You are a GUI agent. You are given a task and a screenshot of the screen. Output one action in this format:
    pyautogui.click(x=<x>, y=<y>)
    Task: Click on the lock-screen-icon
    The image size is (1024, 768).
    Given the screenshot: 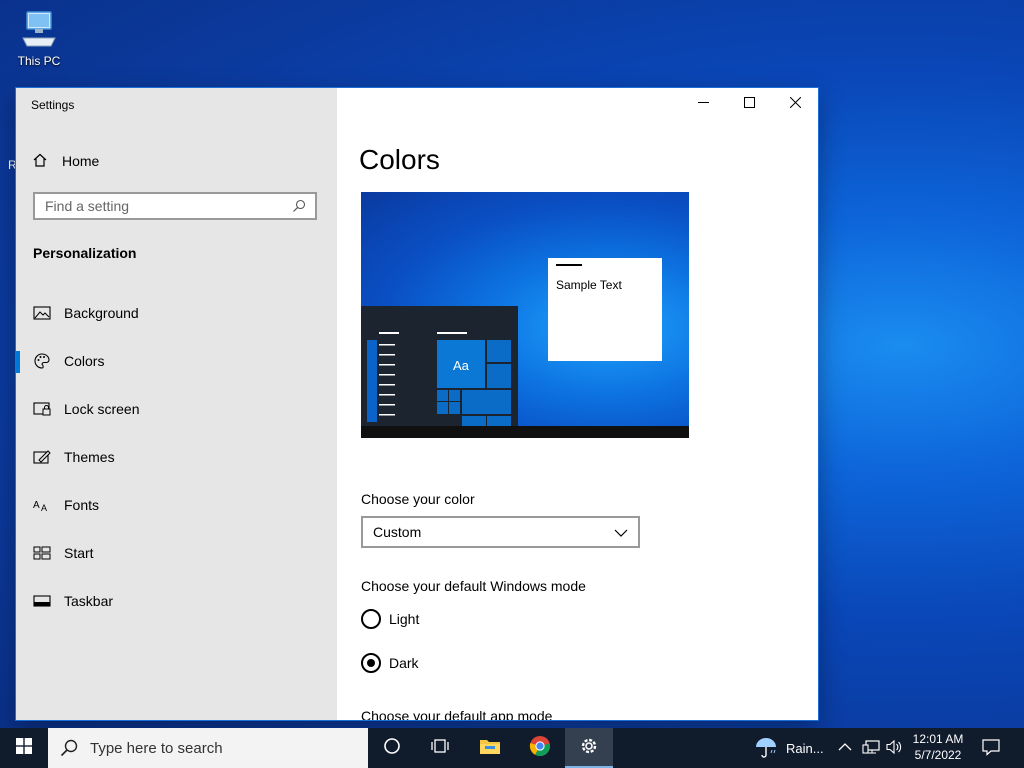 What is the action you would take?
    pyautogui.click(x=42, y=409)
    